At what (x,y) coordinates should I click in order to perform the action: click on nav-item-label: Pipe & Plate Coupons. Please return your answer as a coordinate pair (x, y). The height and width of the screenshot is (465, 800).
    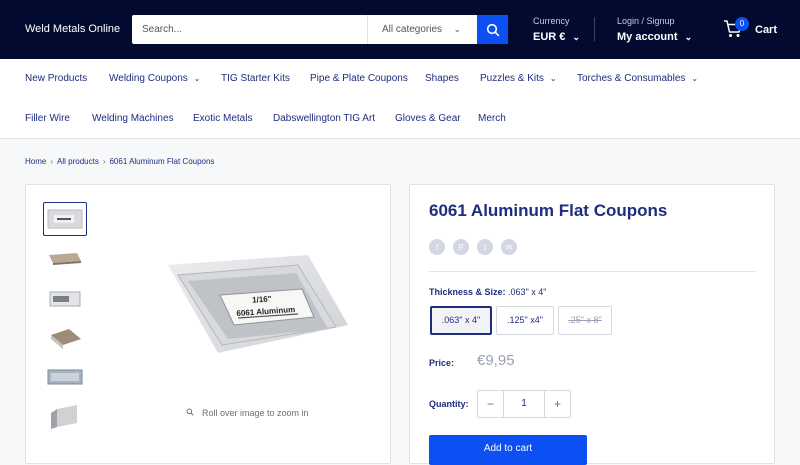
    Looking at the image, I should click on (359, 78).